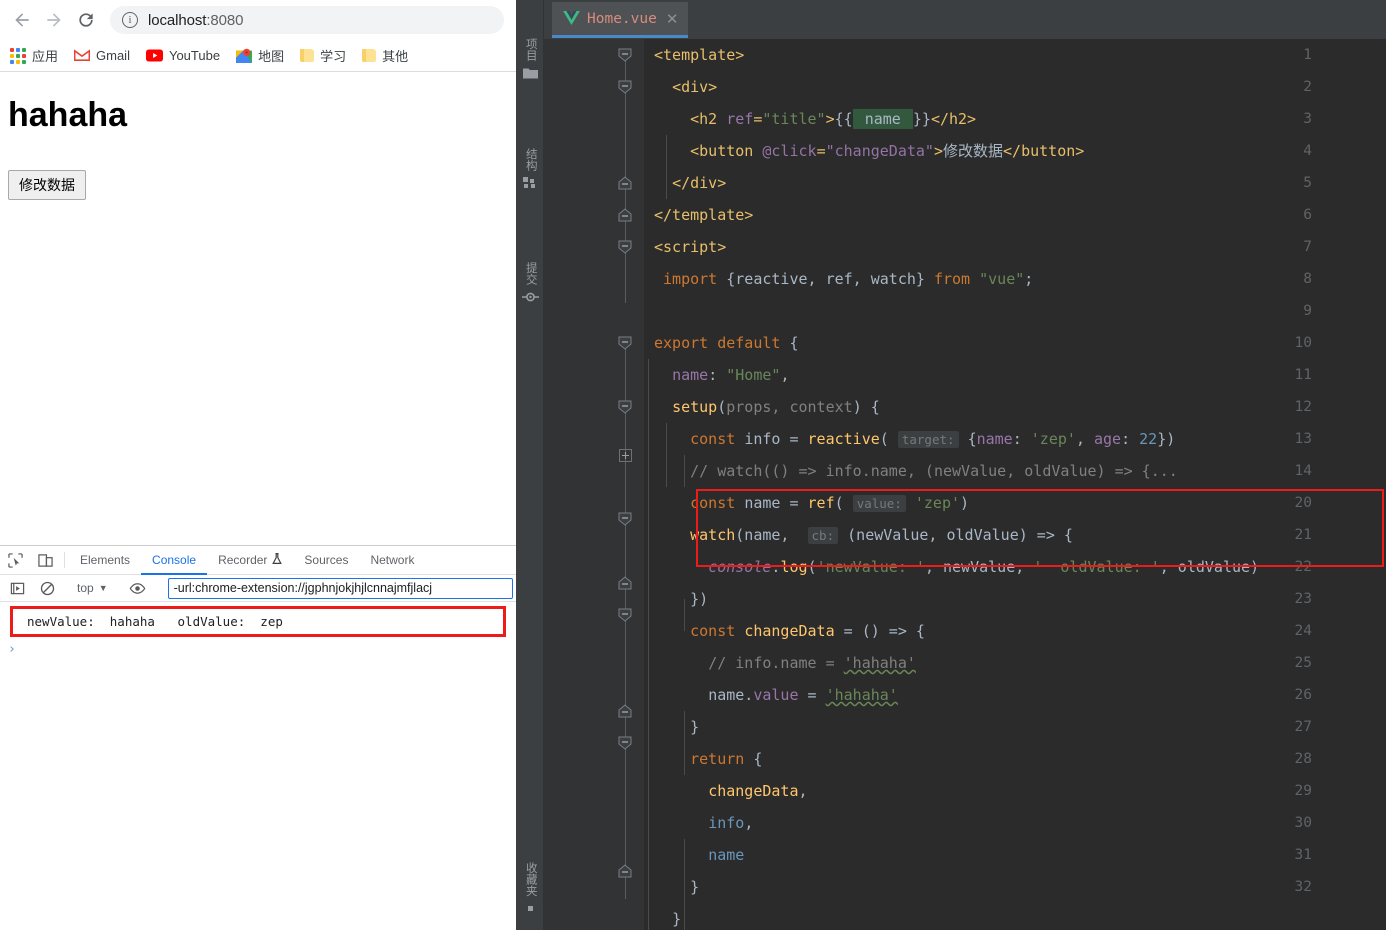  Describe the element at coordinates (85, 588) in the screenshot. I see `context-label: top` at that location.